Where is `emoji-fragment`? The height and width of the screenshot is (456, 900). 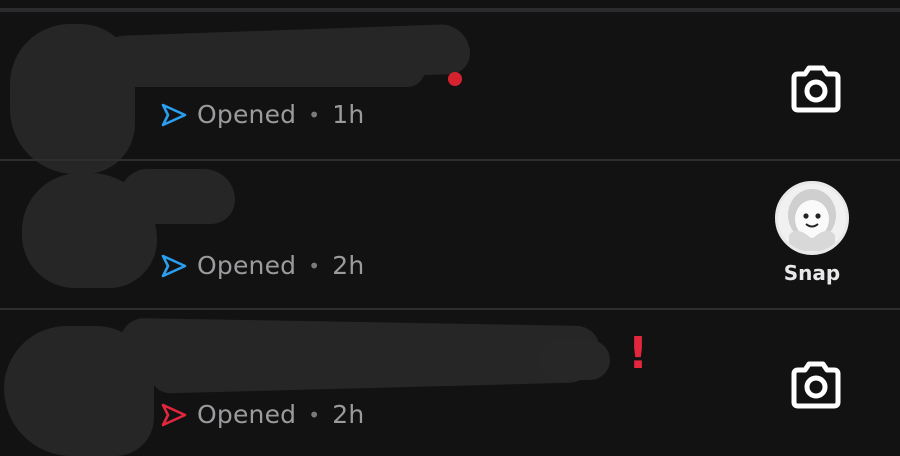 emoji-fragment is located at coordinates (455, 79).